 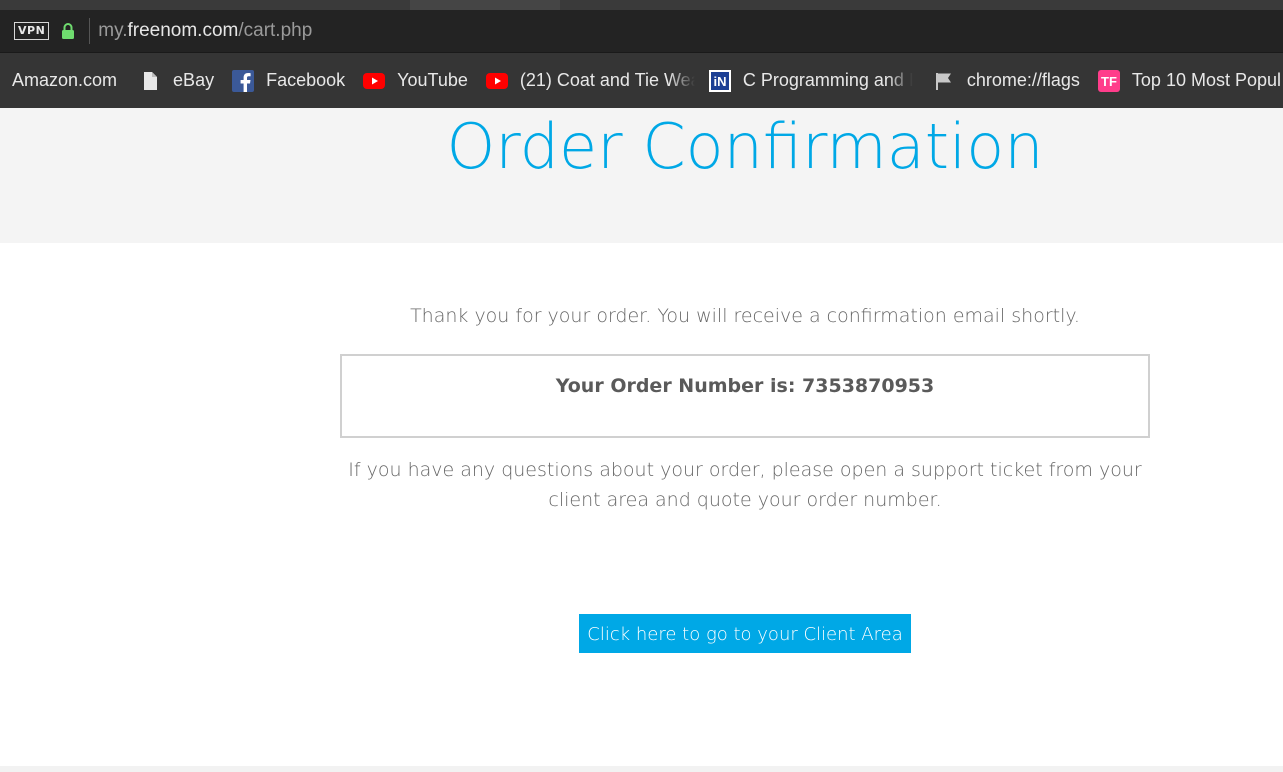 I want to click on support-info-line-2: client area and quote your order number., so click(x=745, y=500).